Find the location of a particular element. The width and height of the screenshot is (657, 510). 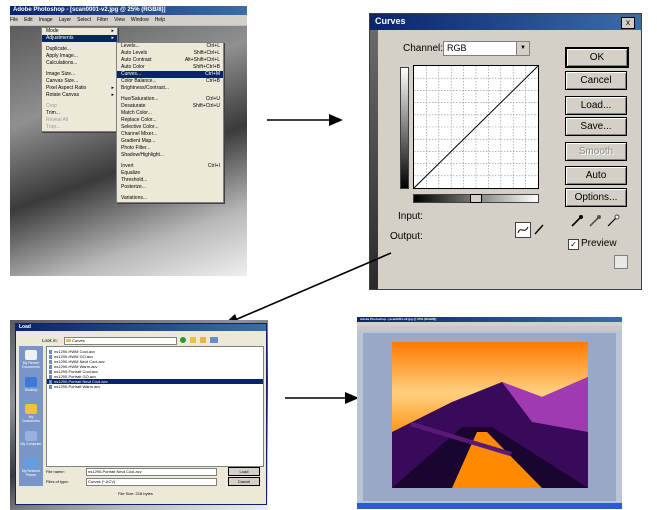

new-folder-icon is located at coordinates (203, 340).